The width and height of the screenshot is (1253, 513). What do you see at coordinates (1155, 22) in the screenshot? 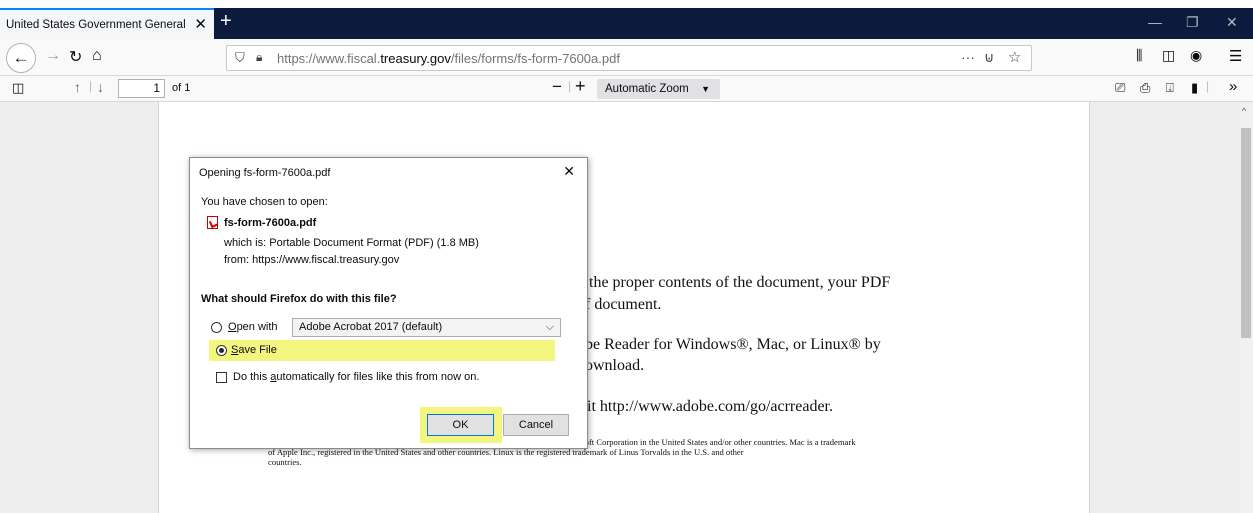
I see `minimize-icon: —` at bounding box center [1155, 22].